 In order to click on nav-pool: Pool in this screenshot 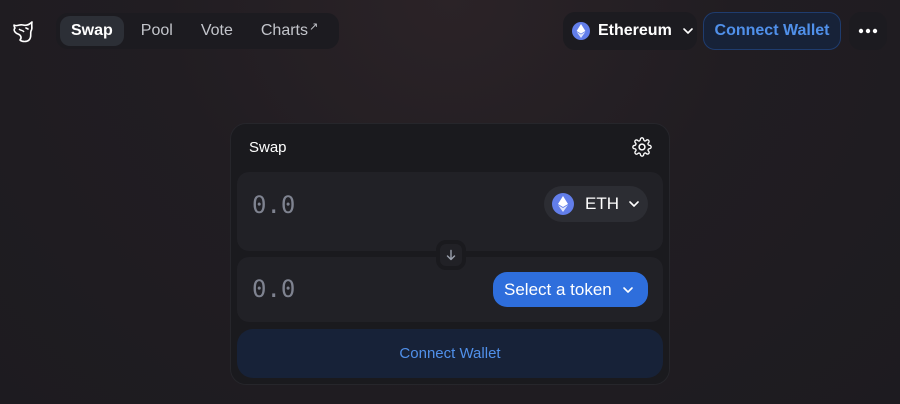, I will do `click(157, 31)`.